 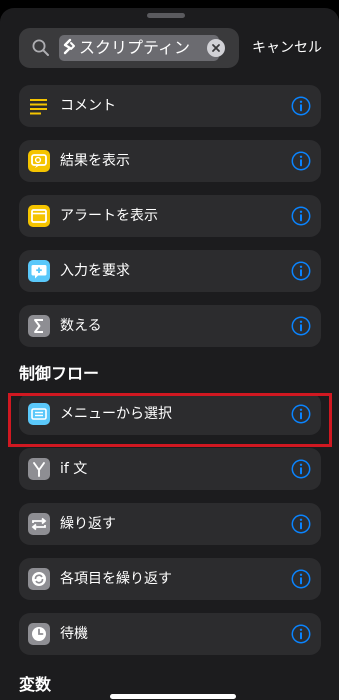 I want to click on repeat-icon, so click(x=39, y=524).